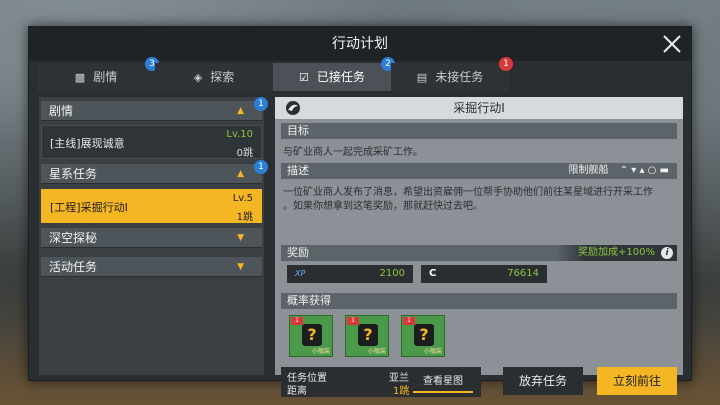 The height and width of the screenshot is (405, 720). I want to click on faction-logo-icon, so click(293, 108).